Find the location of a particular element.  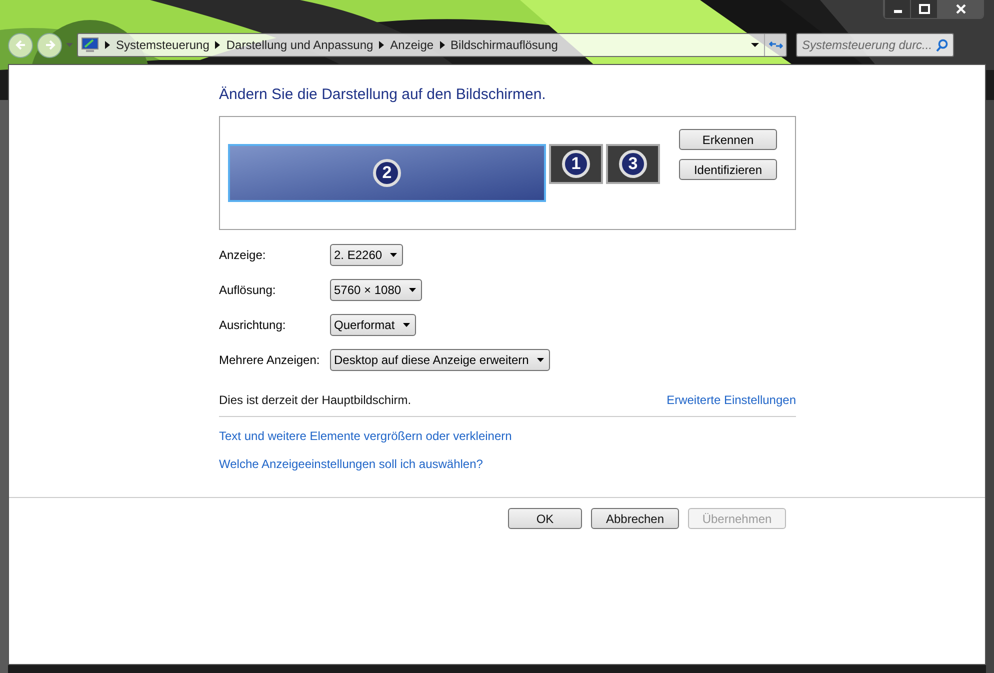

maximize-button is located at coordinates (923, 9).